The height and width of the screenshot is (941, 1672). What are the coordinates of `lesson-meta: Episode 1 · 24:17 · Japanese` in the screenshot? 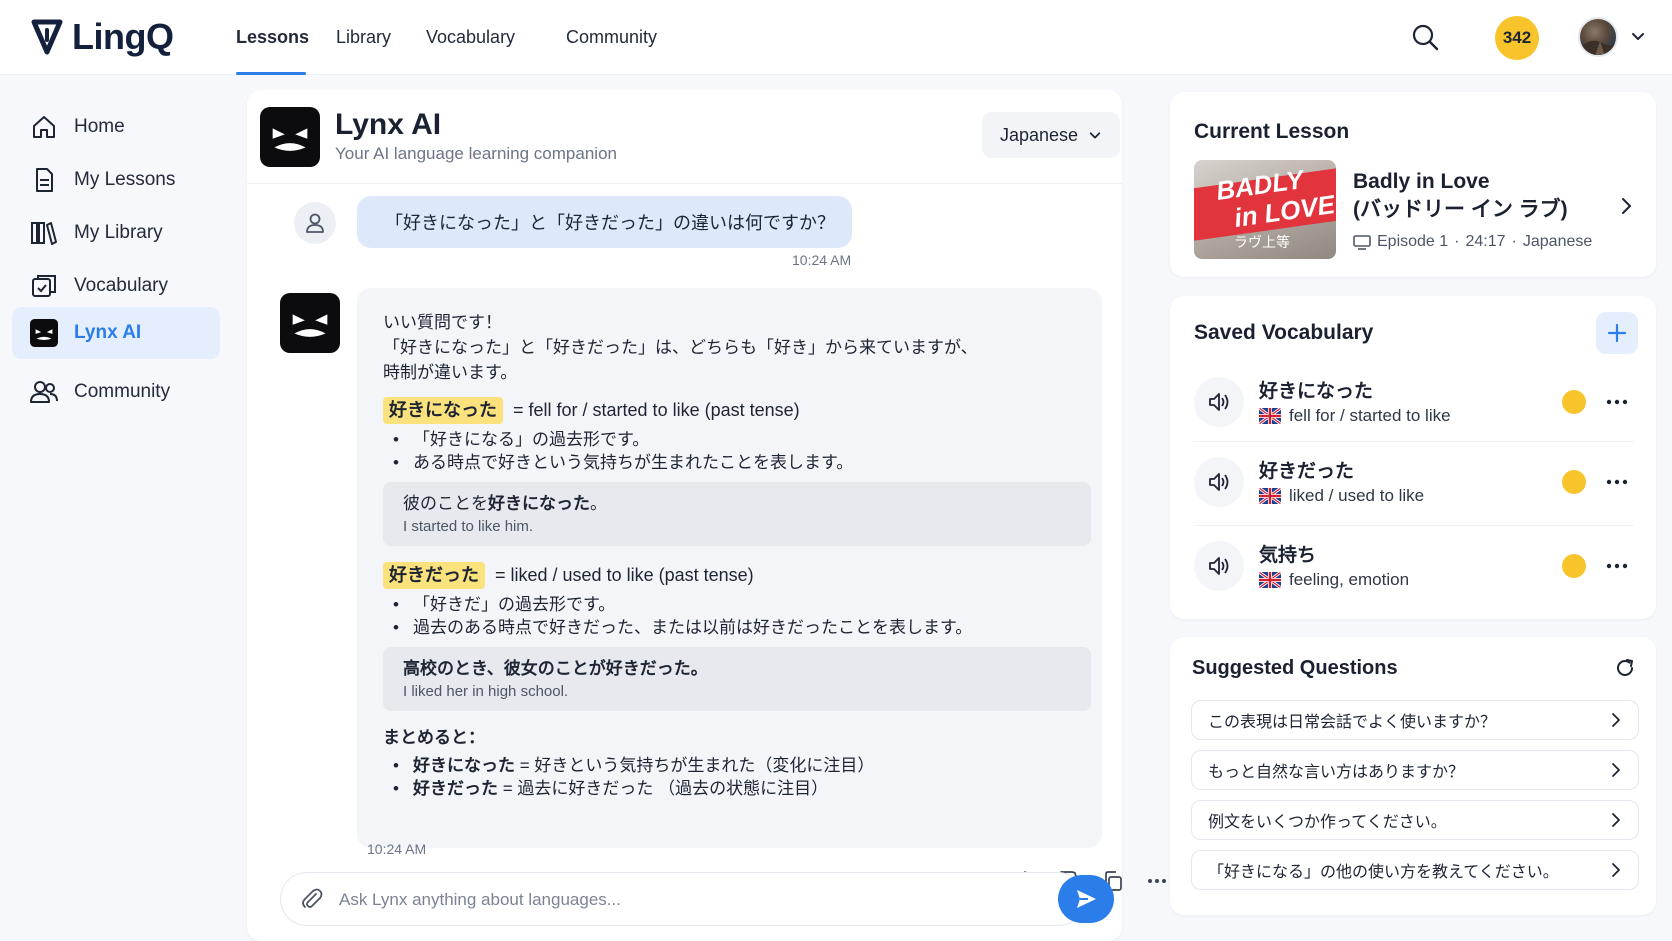 It's located at (1472, 242).